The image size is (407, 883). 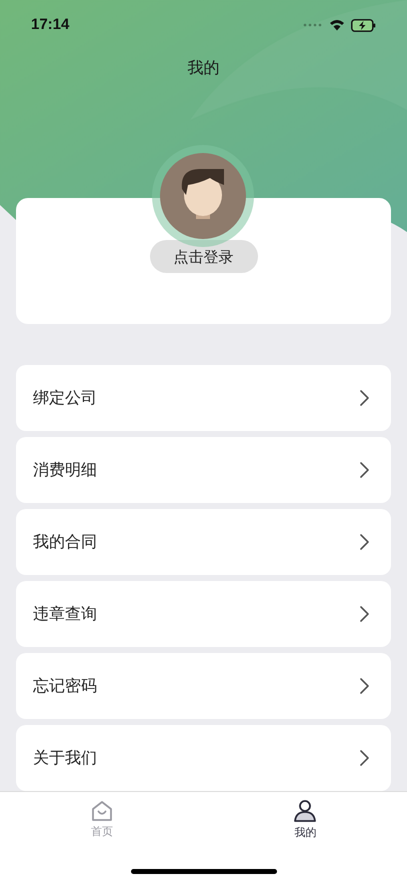 I want to click on menu-item: 关于我们, so click(x=203, y=758).